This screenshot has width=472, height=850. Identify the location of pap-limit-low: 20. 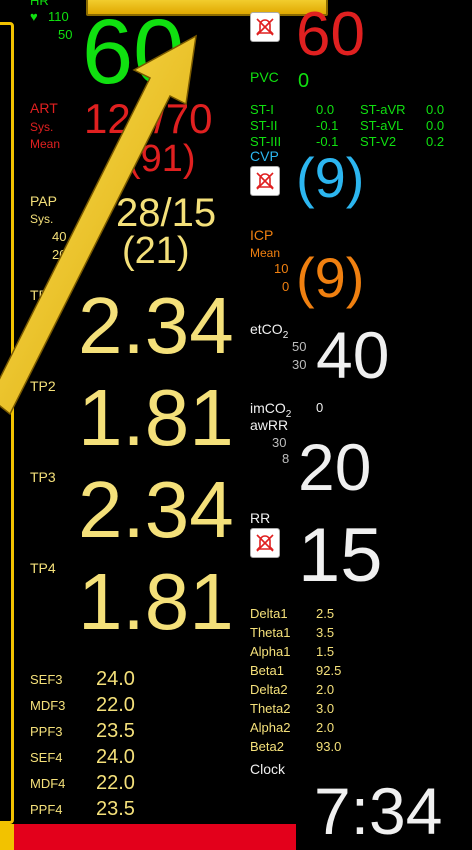
(59, 254).